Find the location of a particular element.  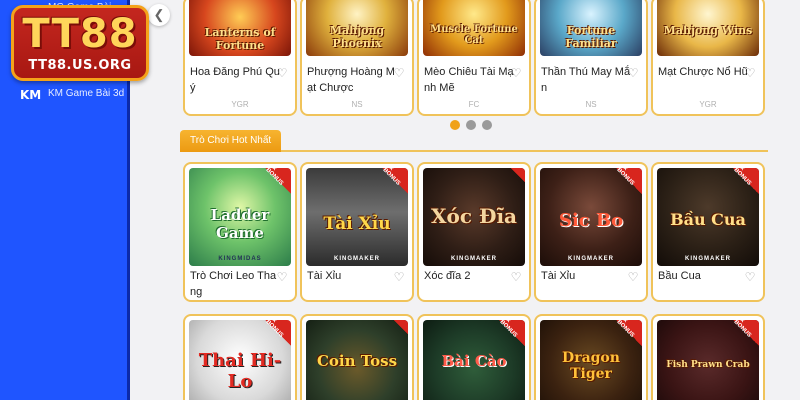

game-title-art: Mahjong Wins is located at coordinates (708, 30).